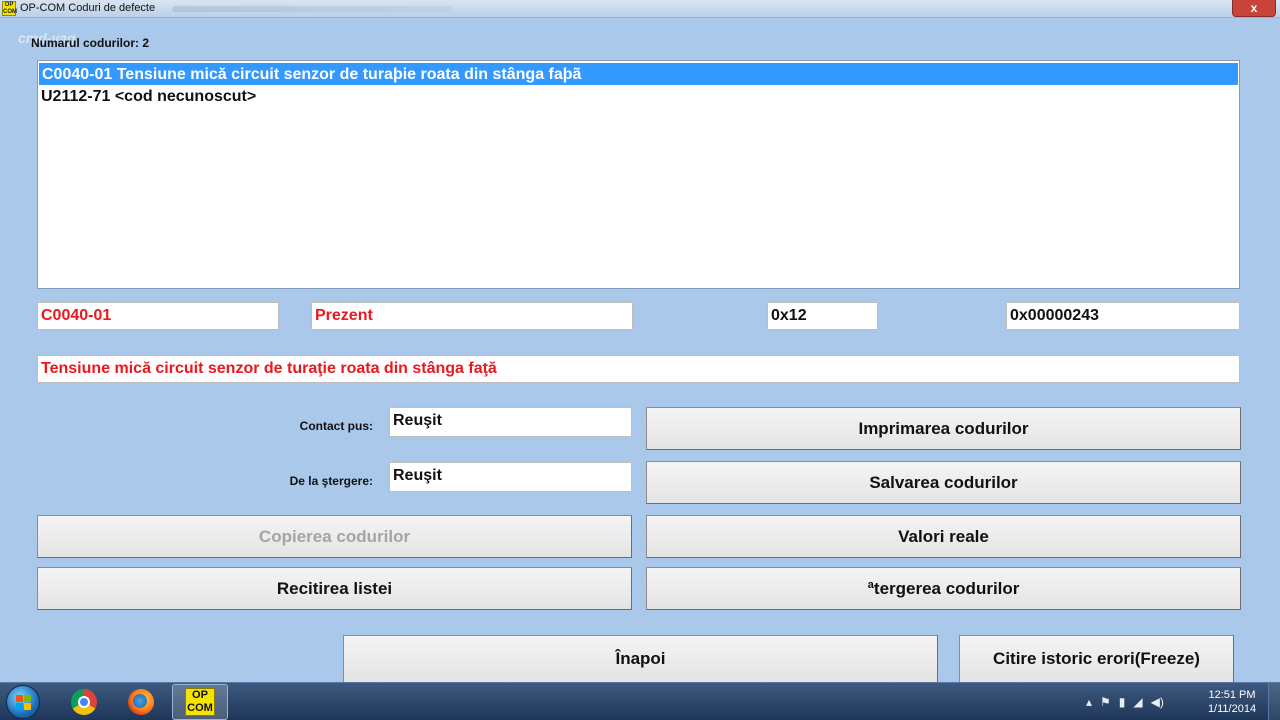 This screenshot has height=720, width=1280. I want to click on speaker-icon: ◀), so click(1157, 702).